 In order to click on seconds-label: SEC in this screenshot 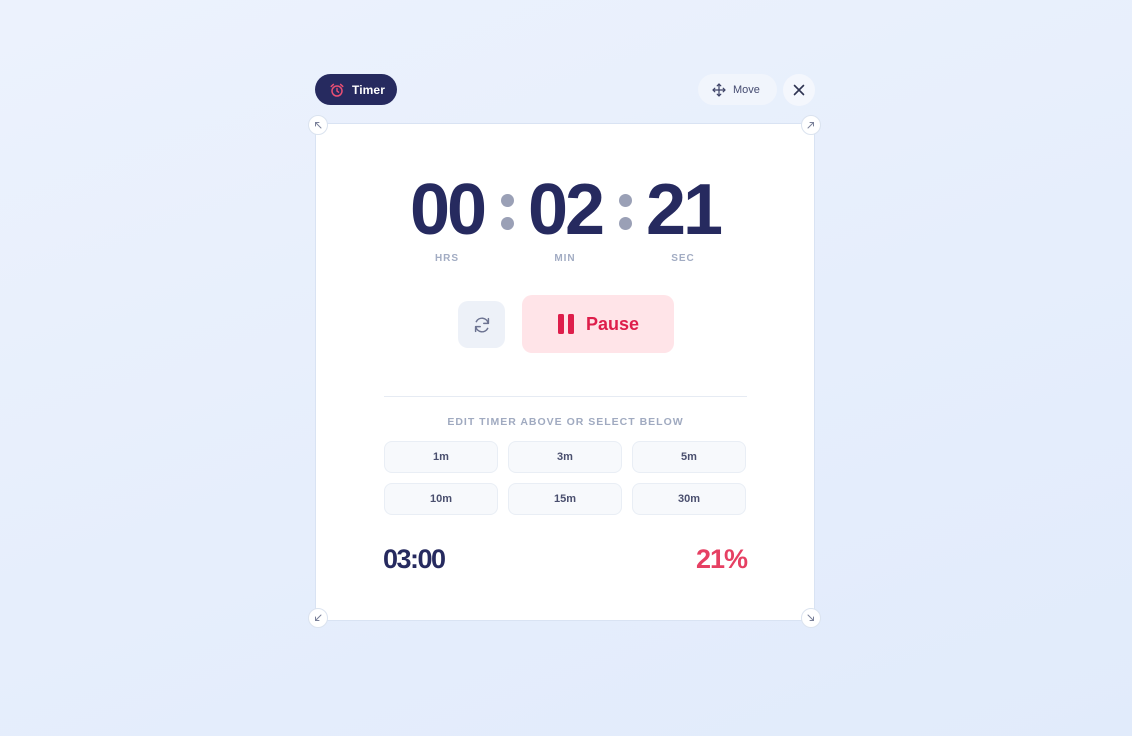, I will do `click(683, 258)`.